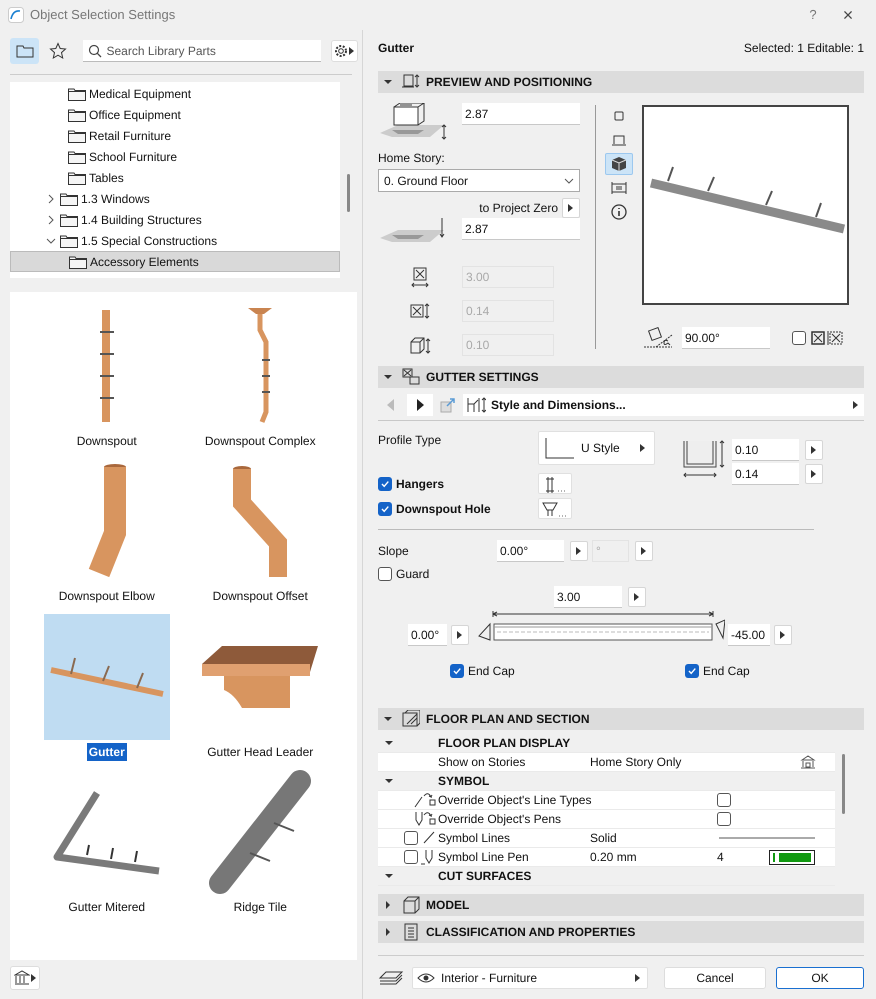 This screenshot has width=876, height=999. Describe the element at coordinates (606, 743) in the screenshot. I see `group-header: FLOOR PLAN DISPLAY` at that location.